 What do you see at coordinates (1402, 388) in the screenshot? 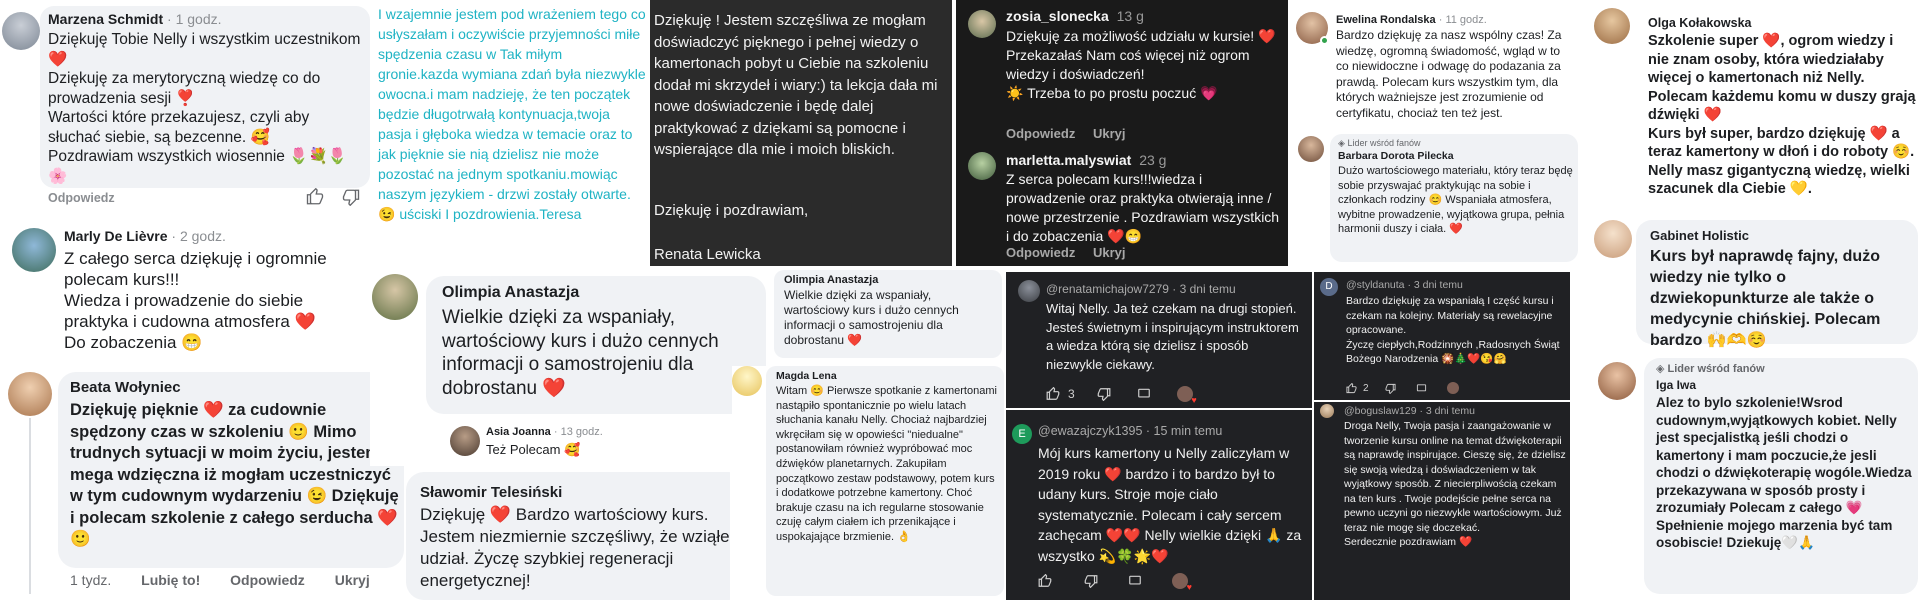
I see `comment-actions: 2` at bounding box center [1402, 388].